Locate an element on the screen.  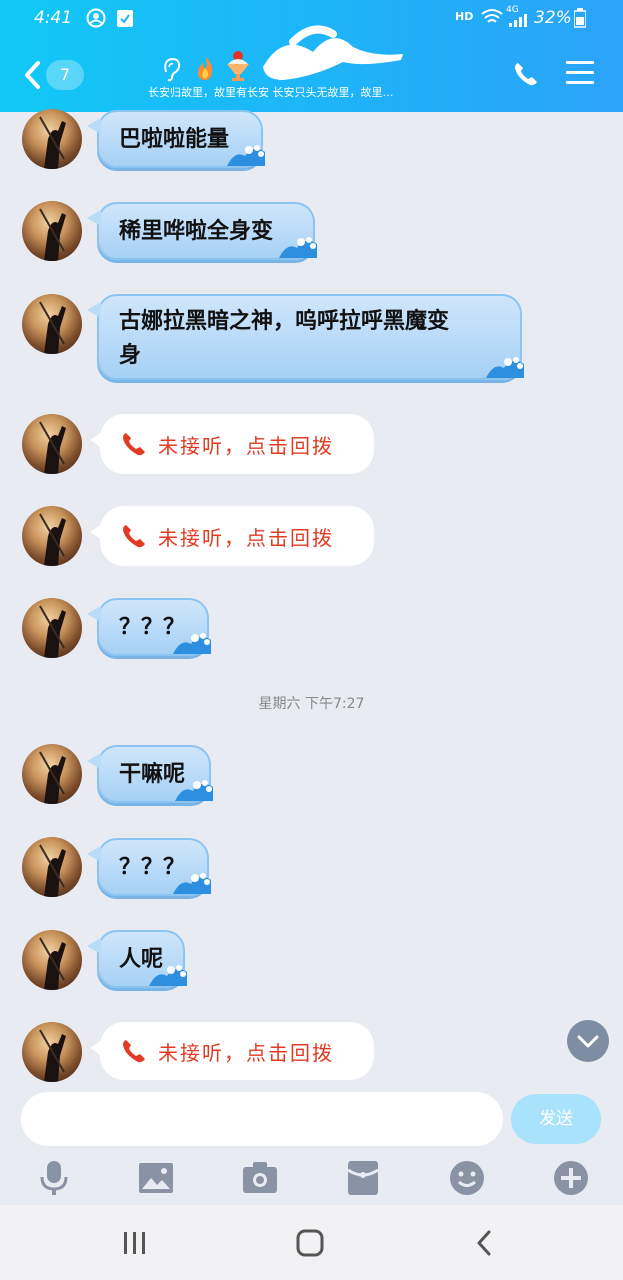
recent-apps-icon is located at coordinates (135, 1243).